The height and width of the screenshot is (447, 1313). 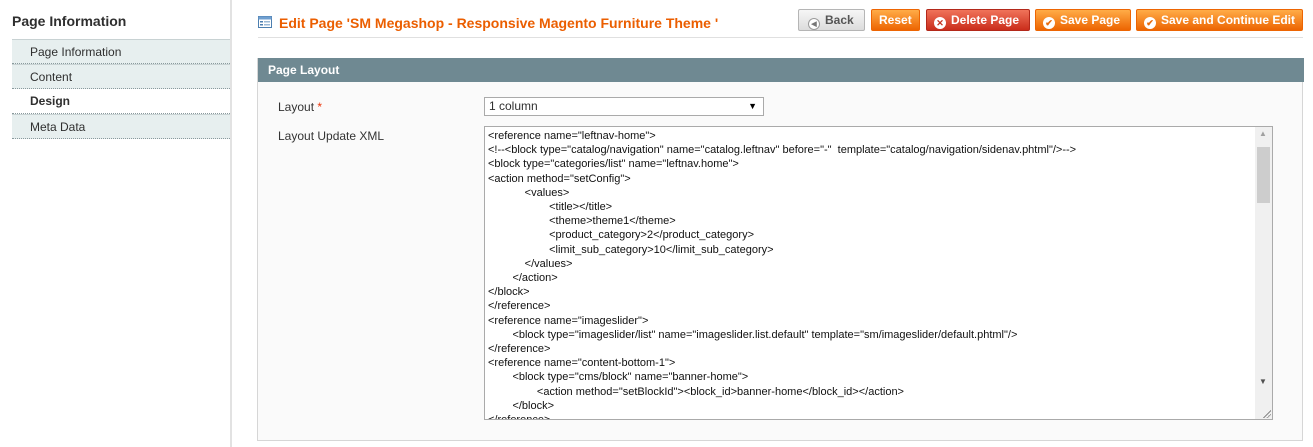 I want to click on save-button-label: Save Page, so click(x=1090, y=20).